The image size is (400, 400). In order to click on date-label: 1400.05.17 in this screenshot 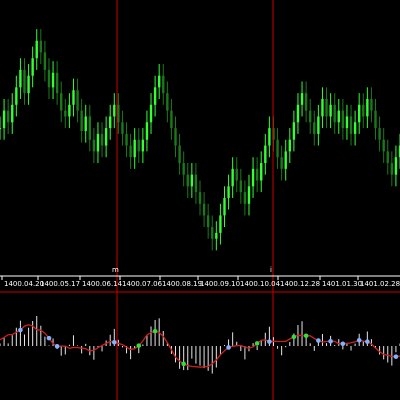, I will do `click(60, 284)`.